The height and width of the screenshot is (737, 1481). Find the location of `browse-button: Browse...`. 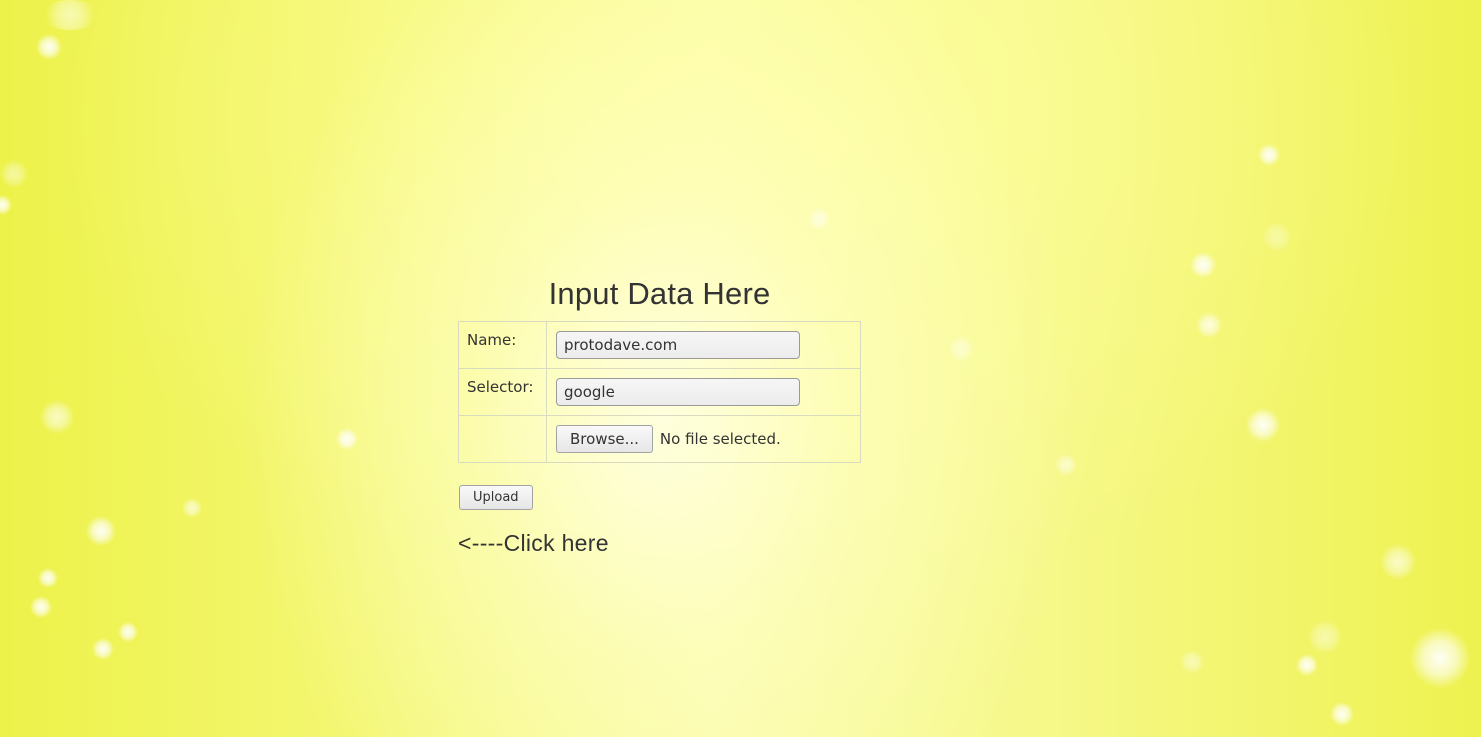

browse-button: Browse... is located at coordinates (604, 439).